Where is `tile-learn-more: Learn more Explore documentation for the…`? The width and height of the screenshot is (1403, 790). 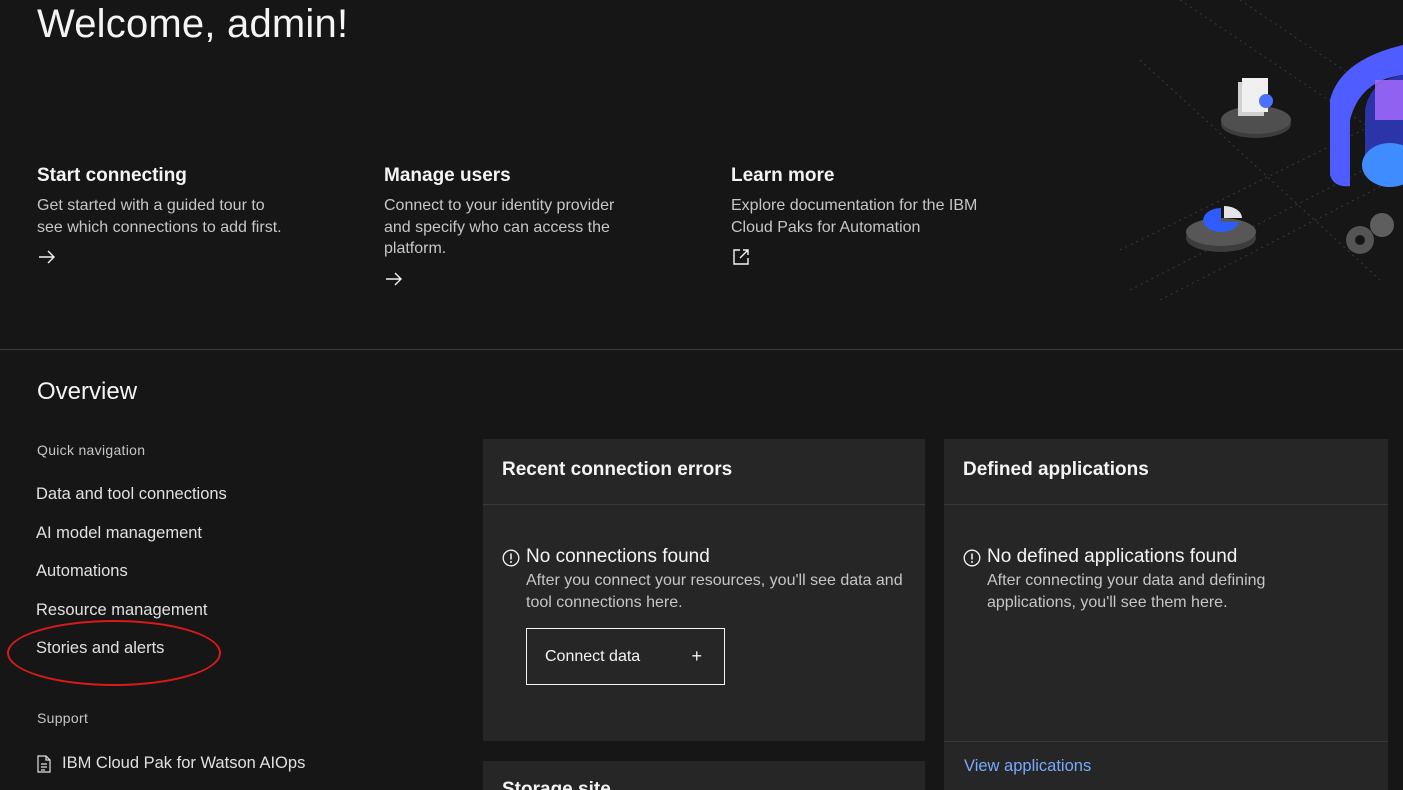 tile-learn-more: Learn more Explore documentation for the… is located at coordinates (881, 219).